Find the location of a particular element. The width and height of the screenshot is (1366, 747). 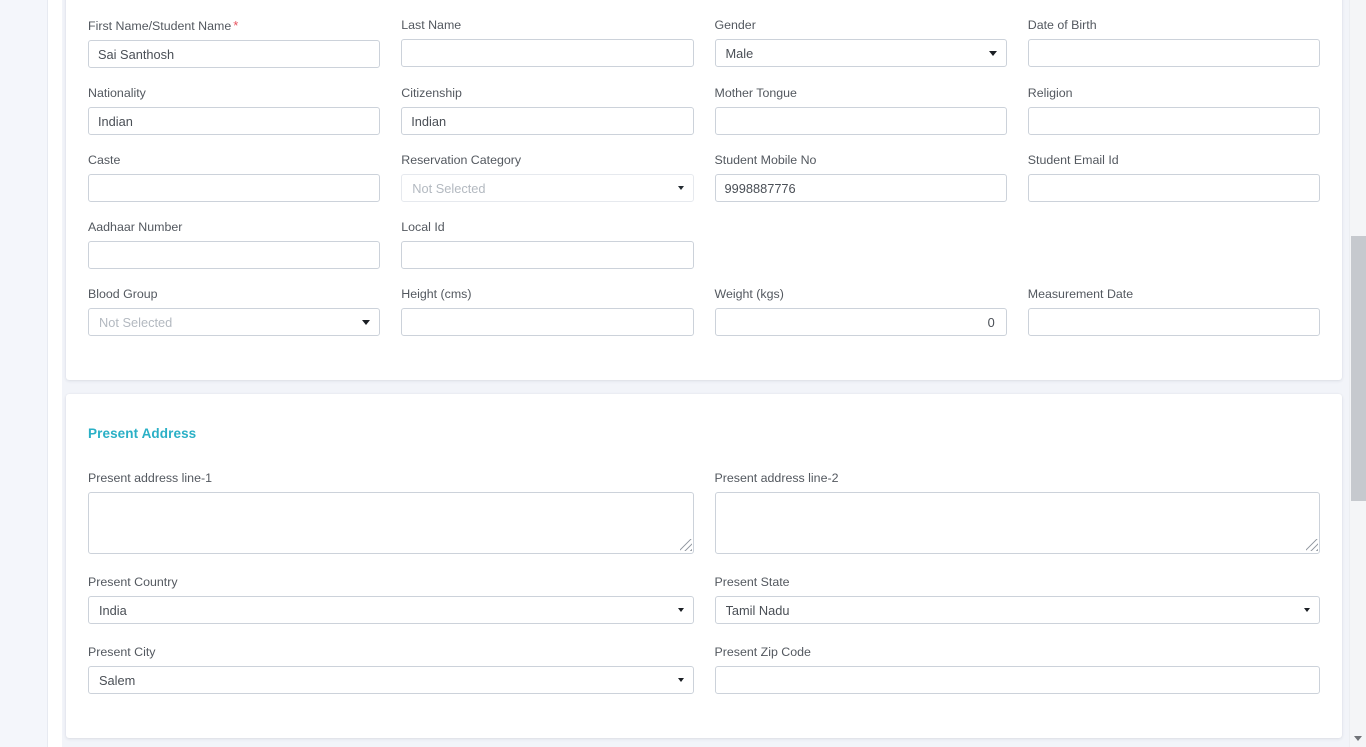

select-present-state-value: Tamil Nadu is located at coordinates (757, 610).